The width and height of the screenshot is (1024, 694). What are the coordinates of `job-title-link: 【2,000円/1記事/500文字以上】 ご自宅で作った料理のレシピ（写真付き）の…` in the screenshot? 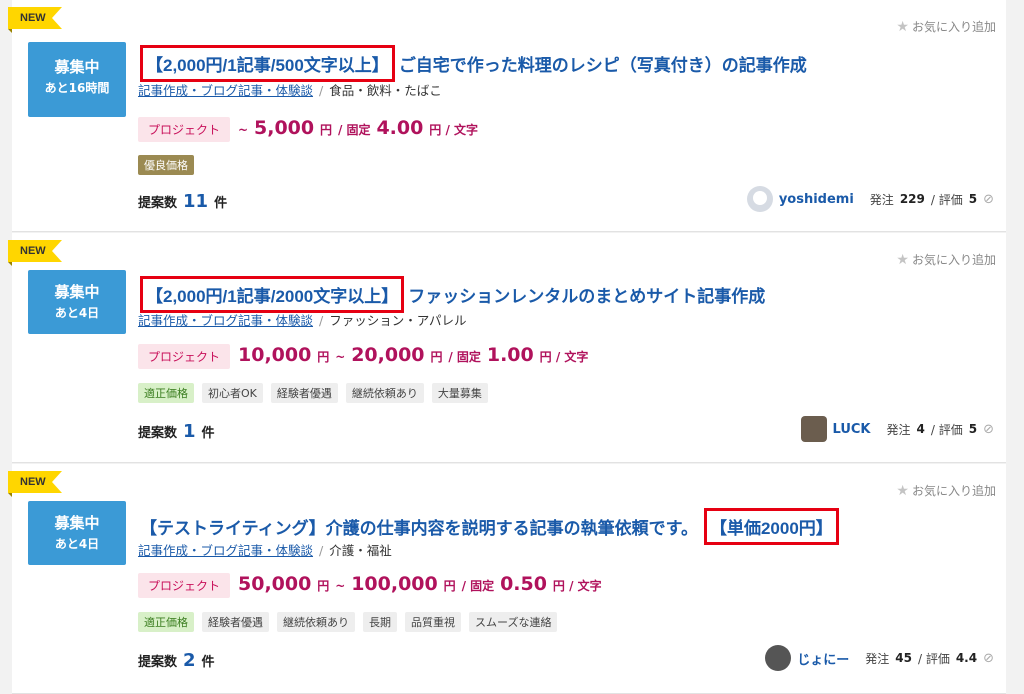 It's located at (473, 63).